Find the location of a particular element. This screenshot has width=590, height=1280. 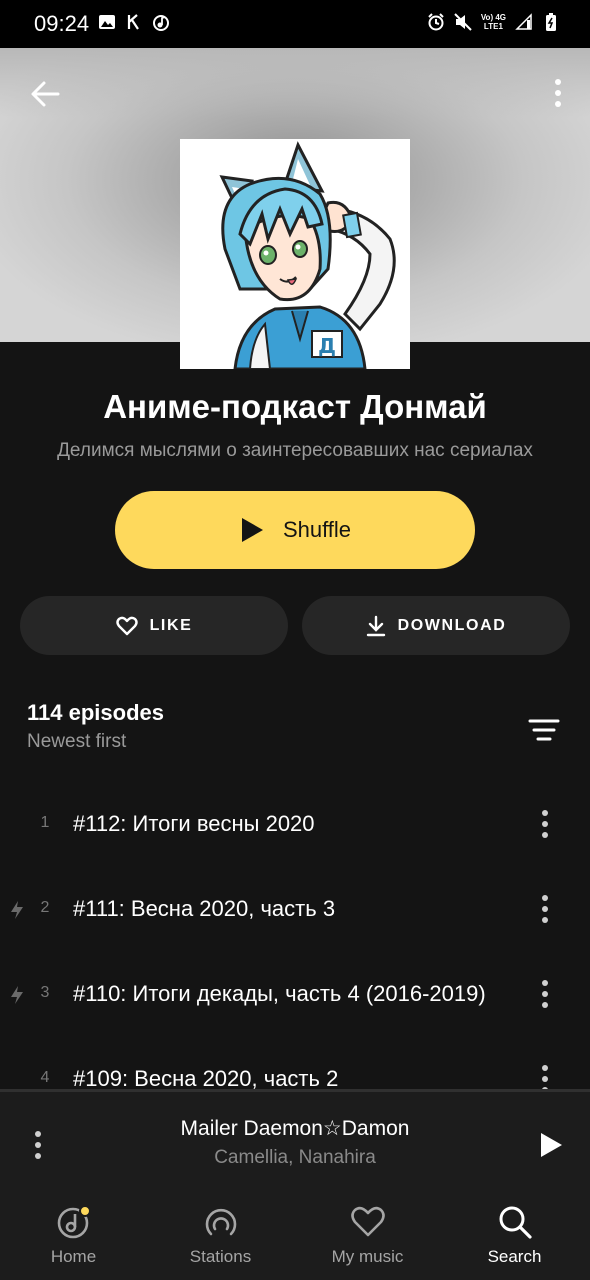

download-label: DOWNLOAD is located at coordinates (452, 625).